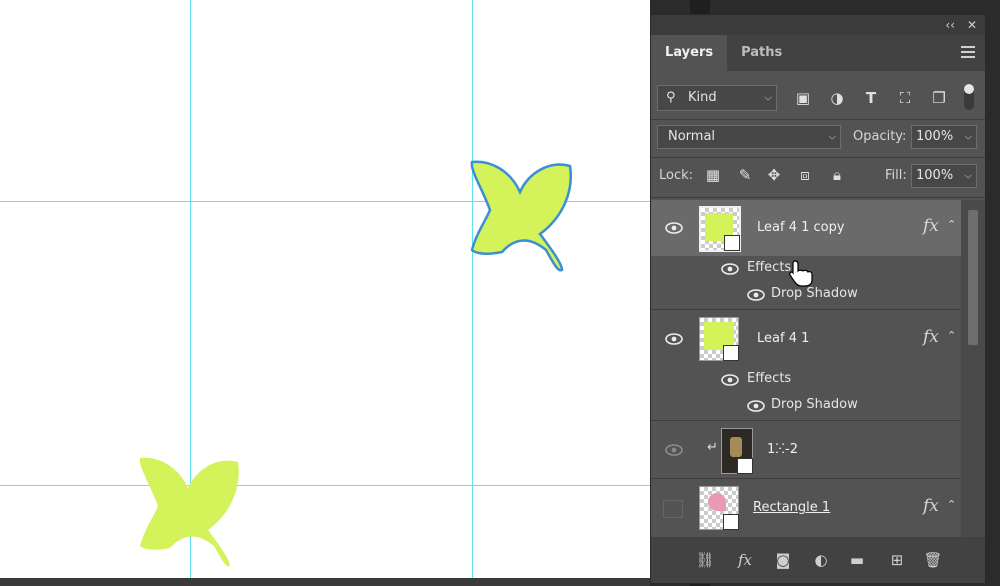 The image size is (1000, 586). I want to click on layer-name: Rectangle 1, so click(791, 507).